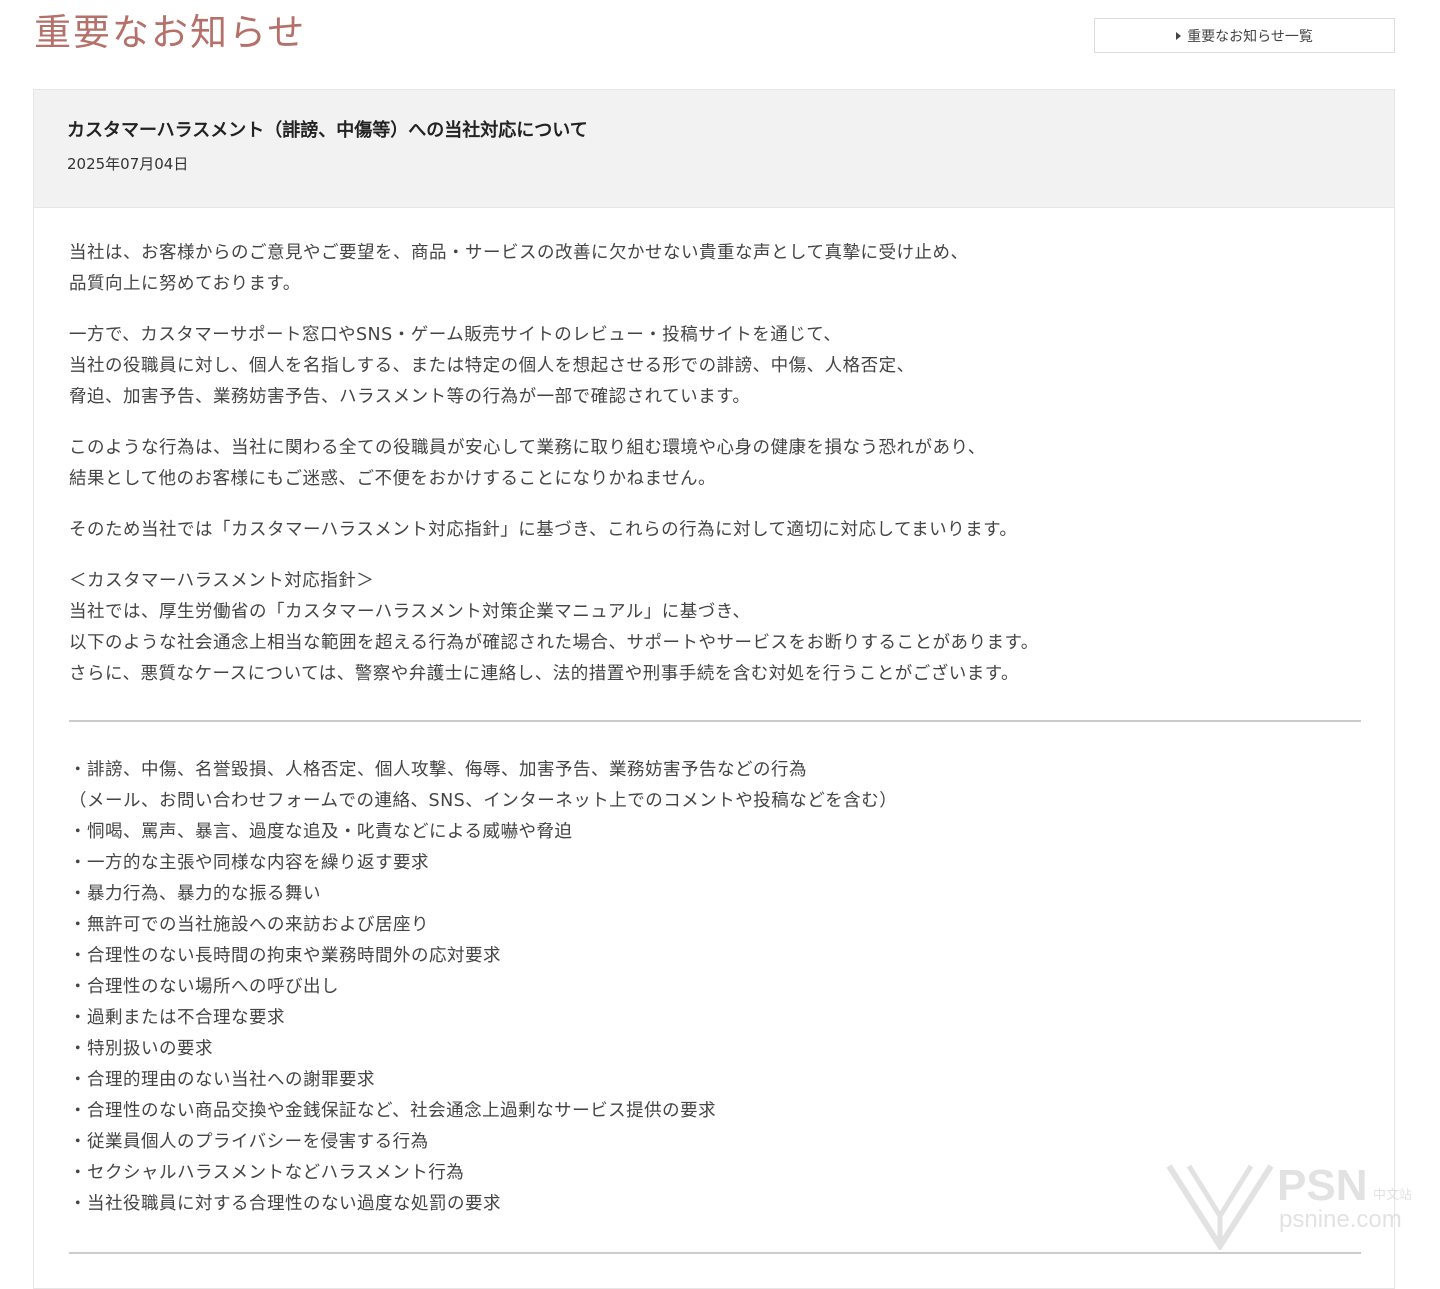 This screenshot has width=1440, height=1289. Describe the element at coordinates (128, 164) in the screenshot. I see `article-date: 2025年07月04日` at that location.